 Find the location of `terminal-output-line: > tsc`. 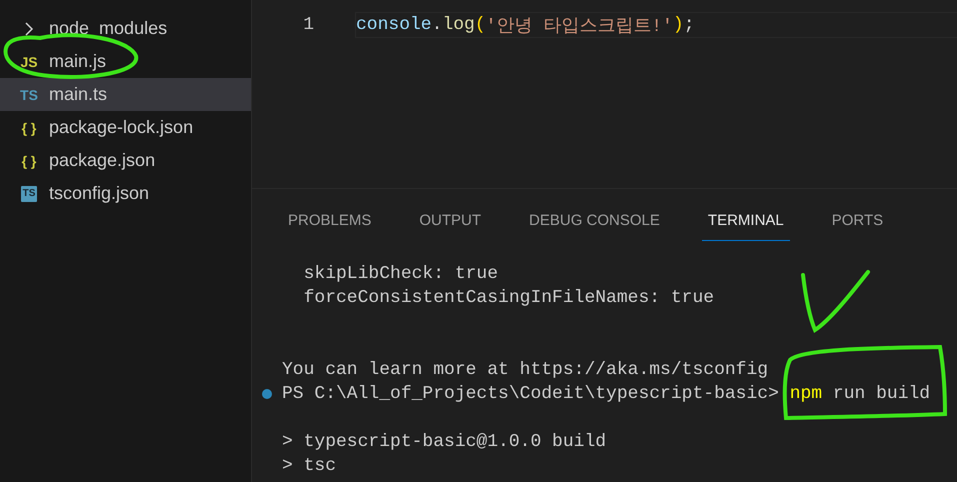

terminal-output-line: > tsc is located at coordinates (309, 466).